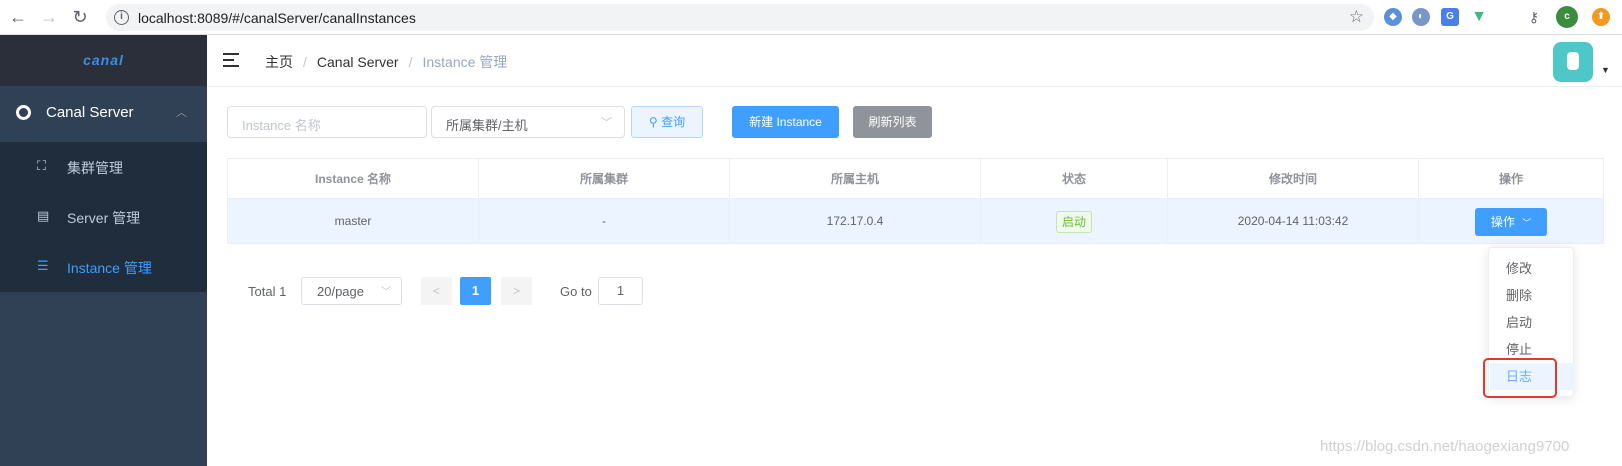  I want to click on user-avatar, so click(1573, 62).